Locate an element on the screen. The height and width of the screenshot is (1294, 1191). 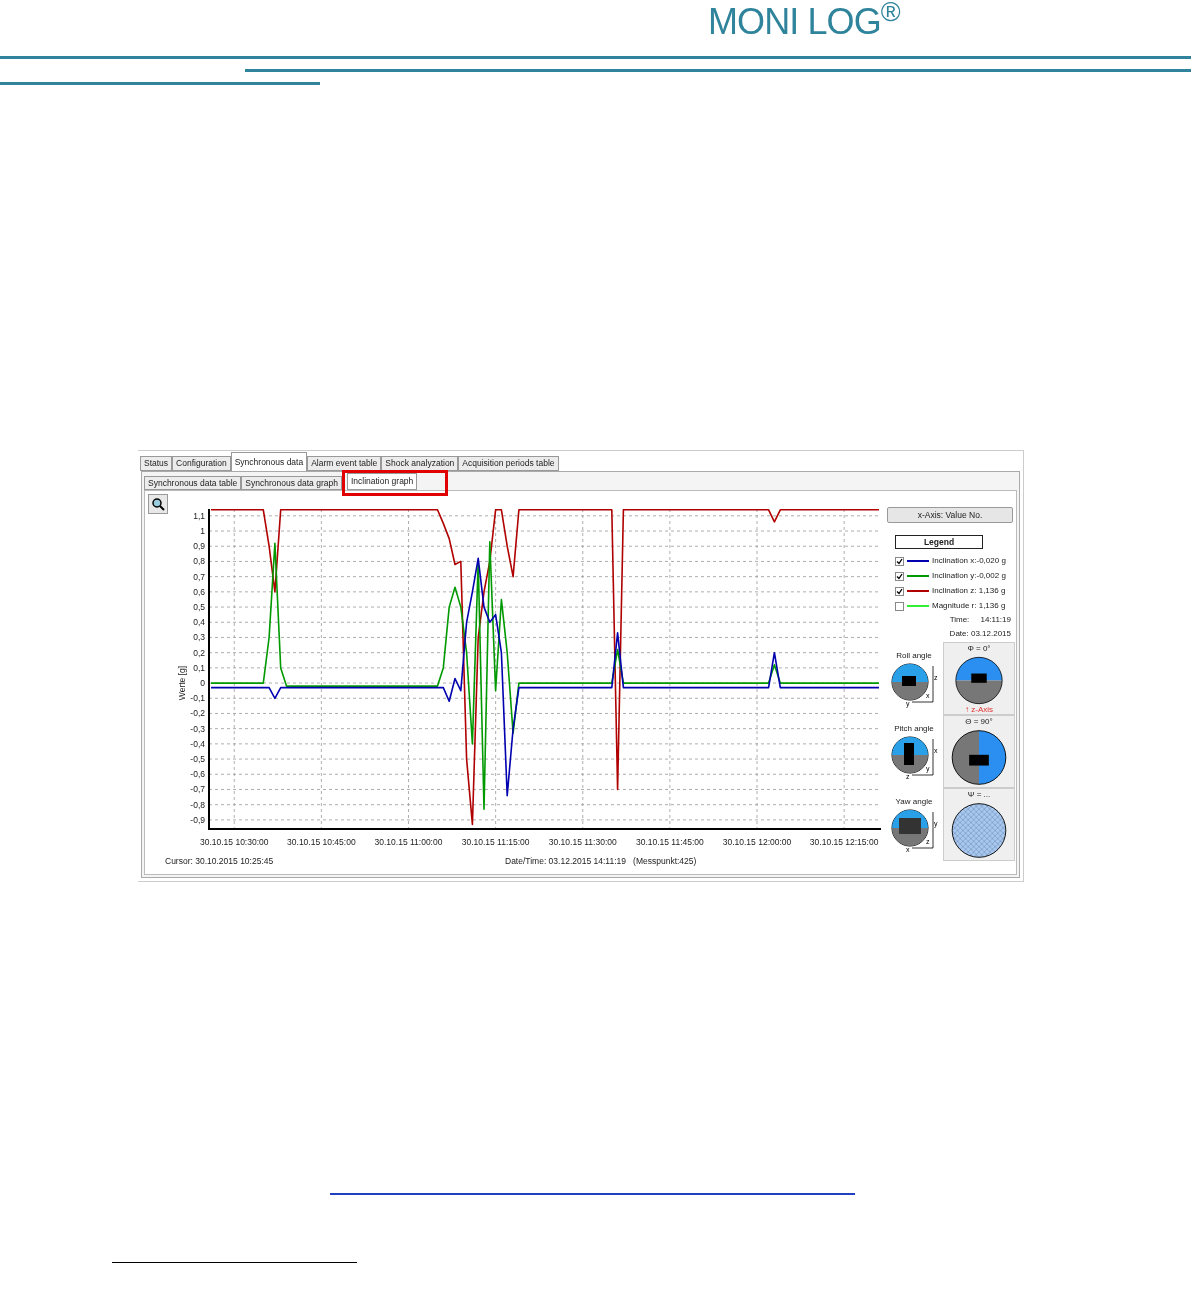
tab: Acquisition periods table is located at coordinates (508, 463).